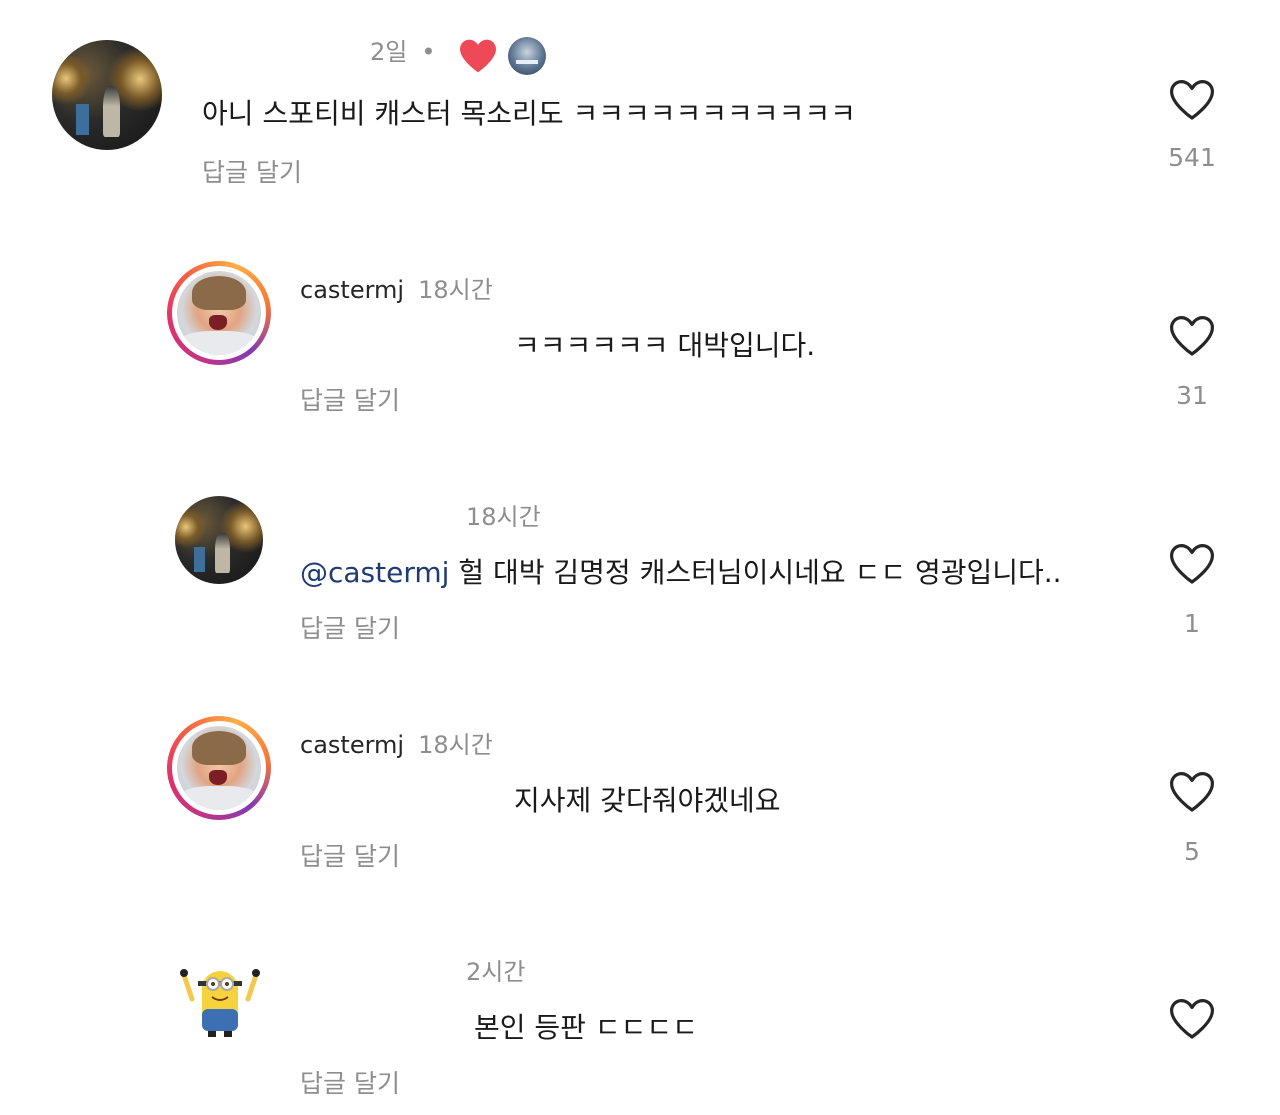  What do you see at coordinates (586, 1027) in the screenshot?
I see `comment-text: 본인 등판 ㄷㄷㄷㄷ` at bounding box center [586, 1027].